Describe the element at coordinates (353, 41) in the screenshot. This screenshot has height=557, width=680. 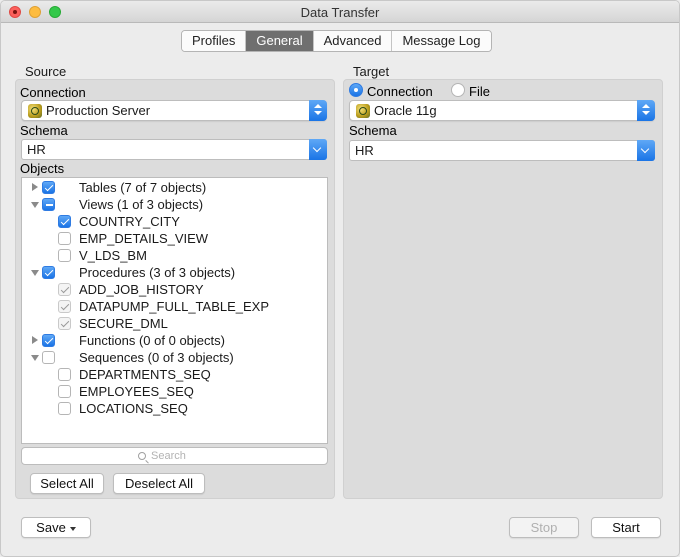
I see `tab-advanced: Advanced` at that location.